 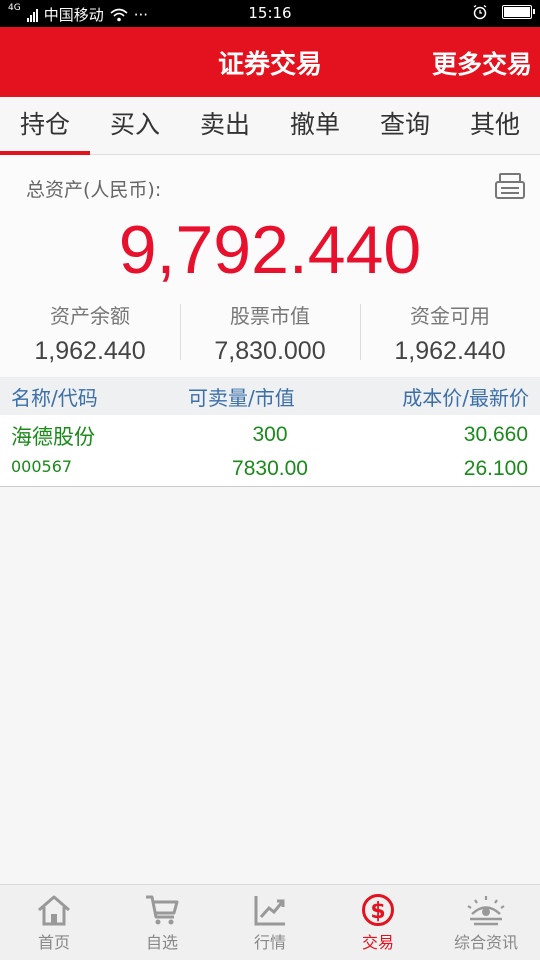 I want to click on latest-price: 26.100, so click(x=495, y=468).